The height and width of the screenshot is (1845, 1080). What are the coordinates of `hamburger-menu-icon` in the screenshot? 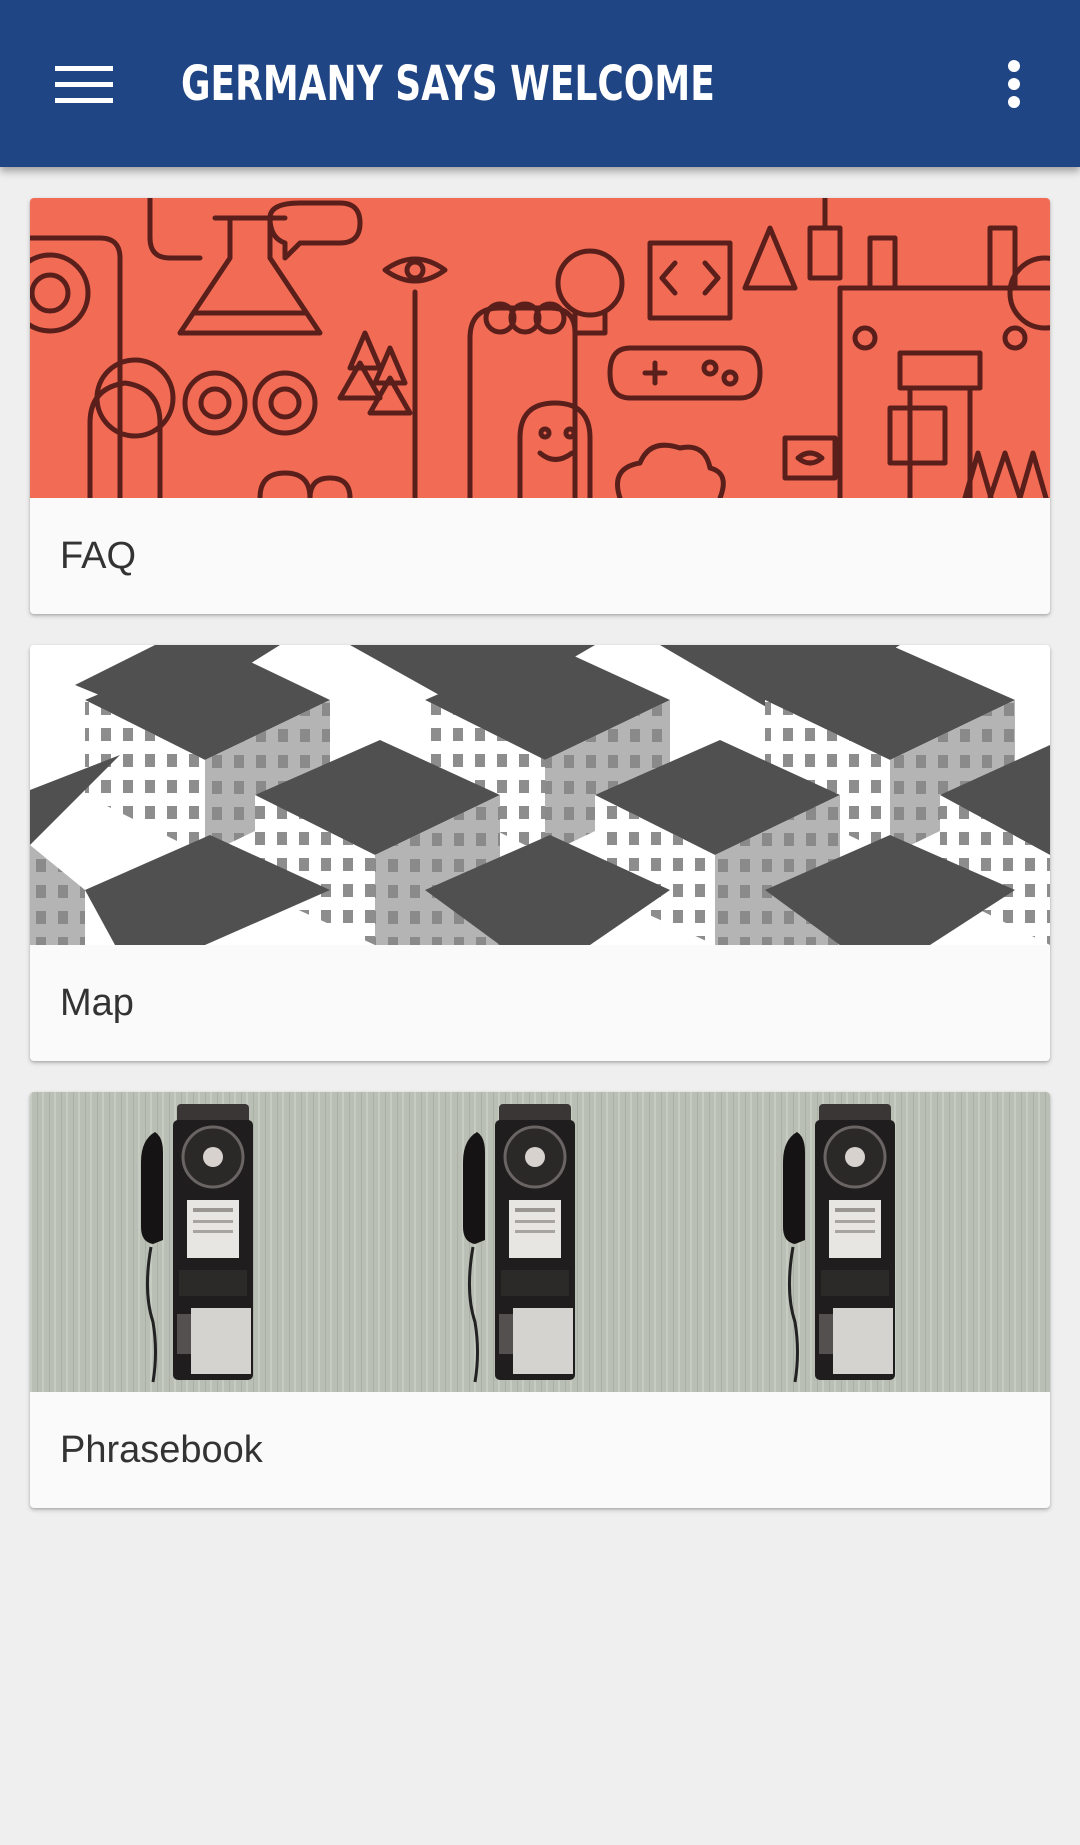 It's located at (84, 84).